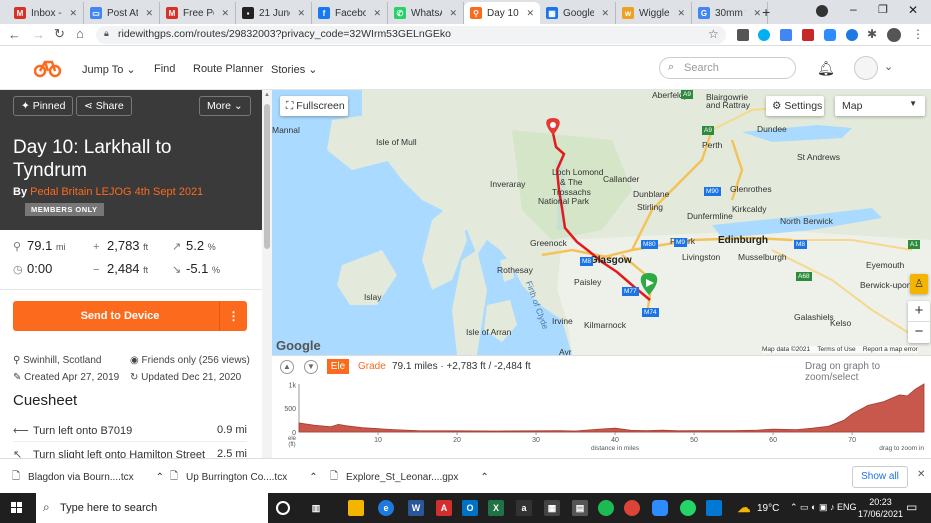 This screenshot has height=523, width=931. I want to click on excel-icon: X, so click(496, 508).